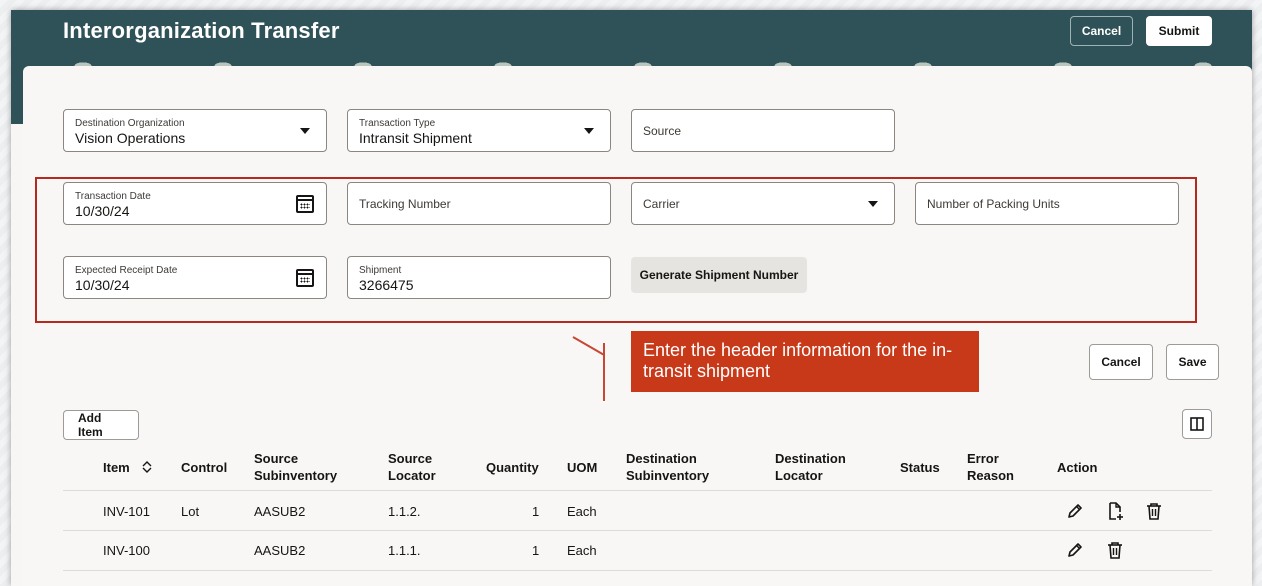 The height and width of the screenshot is (586, 1262). What do you see at coordinates (116, 467) in the screenshot?
I see `column-label: Item` at bounding box center [116, 467].